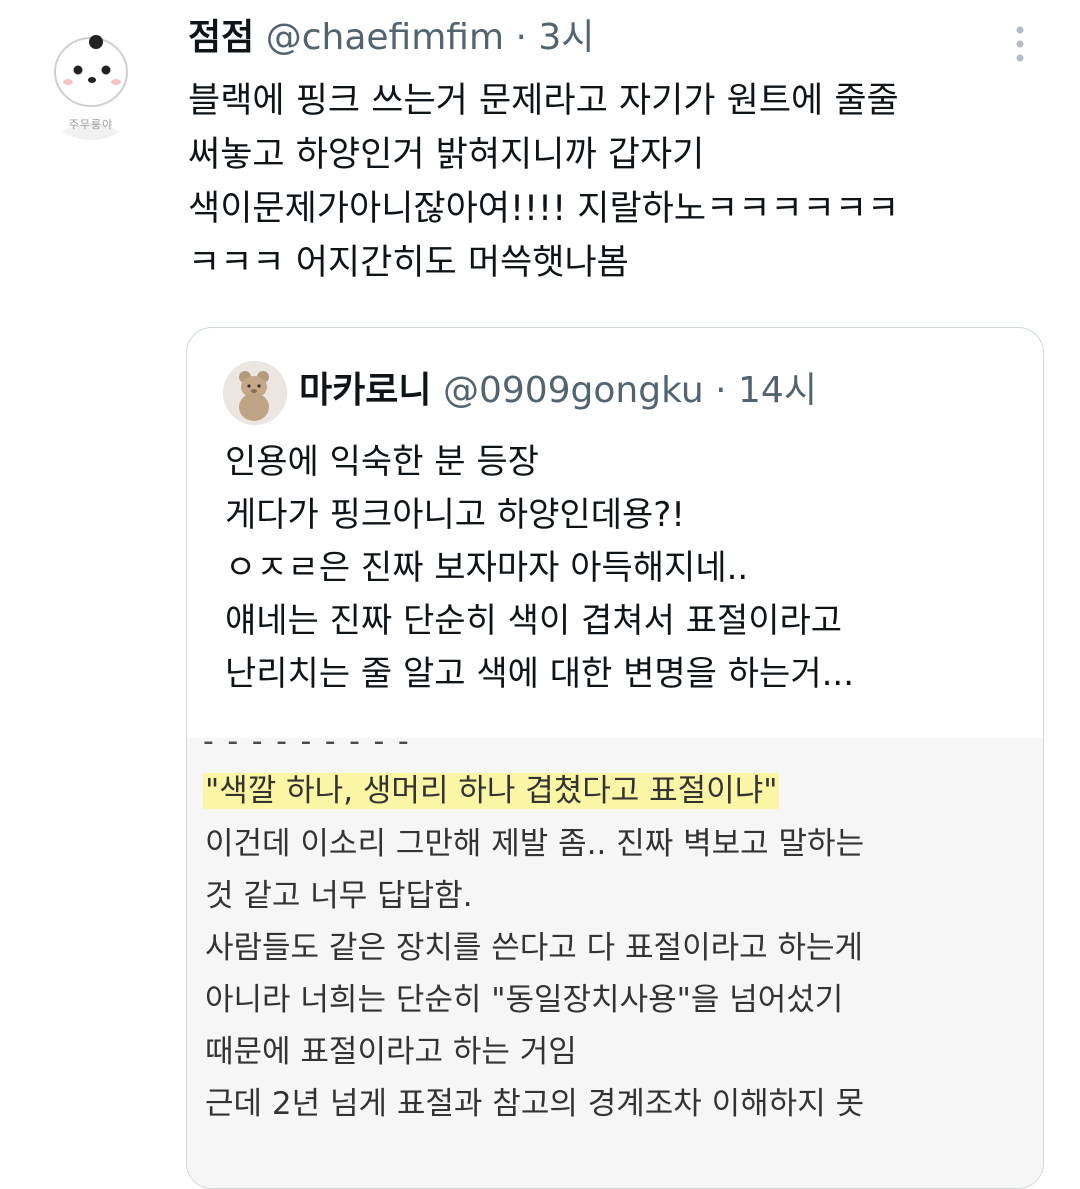  What do you see at coordinates (91, 124) in the screenshot?
I see `avatar-caption: 주무룽야` at bounding box center [91, 124].